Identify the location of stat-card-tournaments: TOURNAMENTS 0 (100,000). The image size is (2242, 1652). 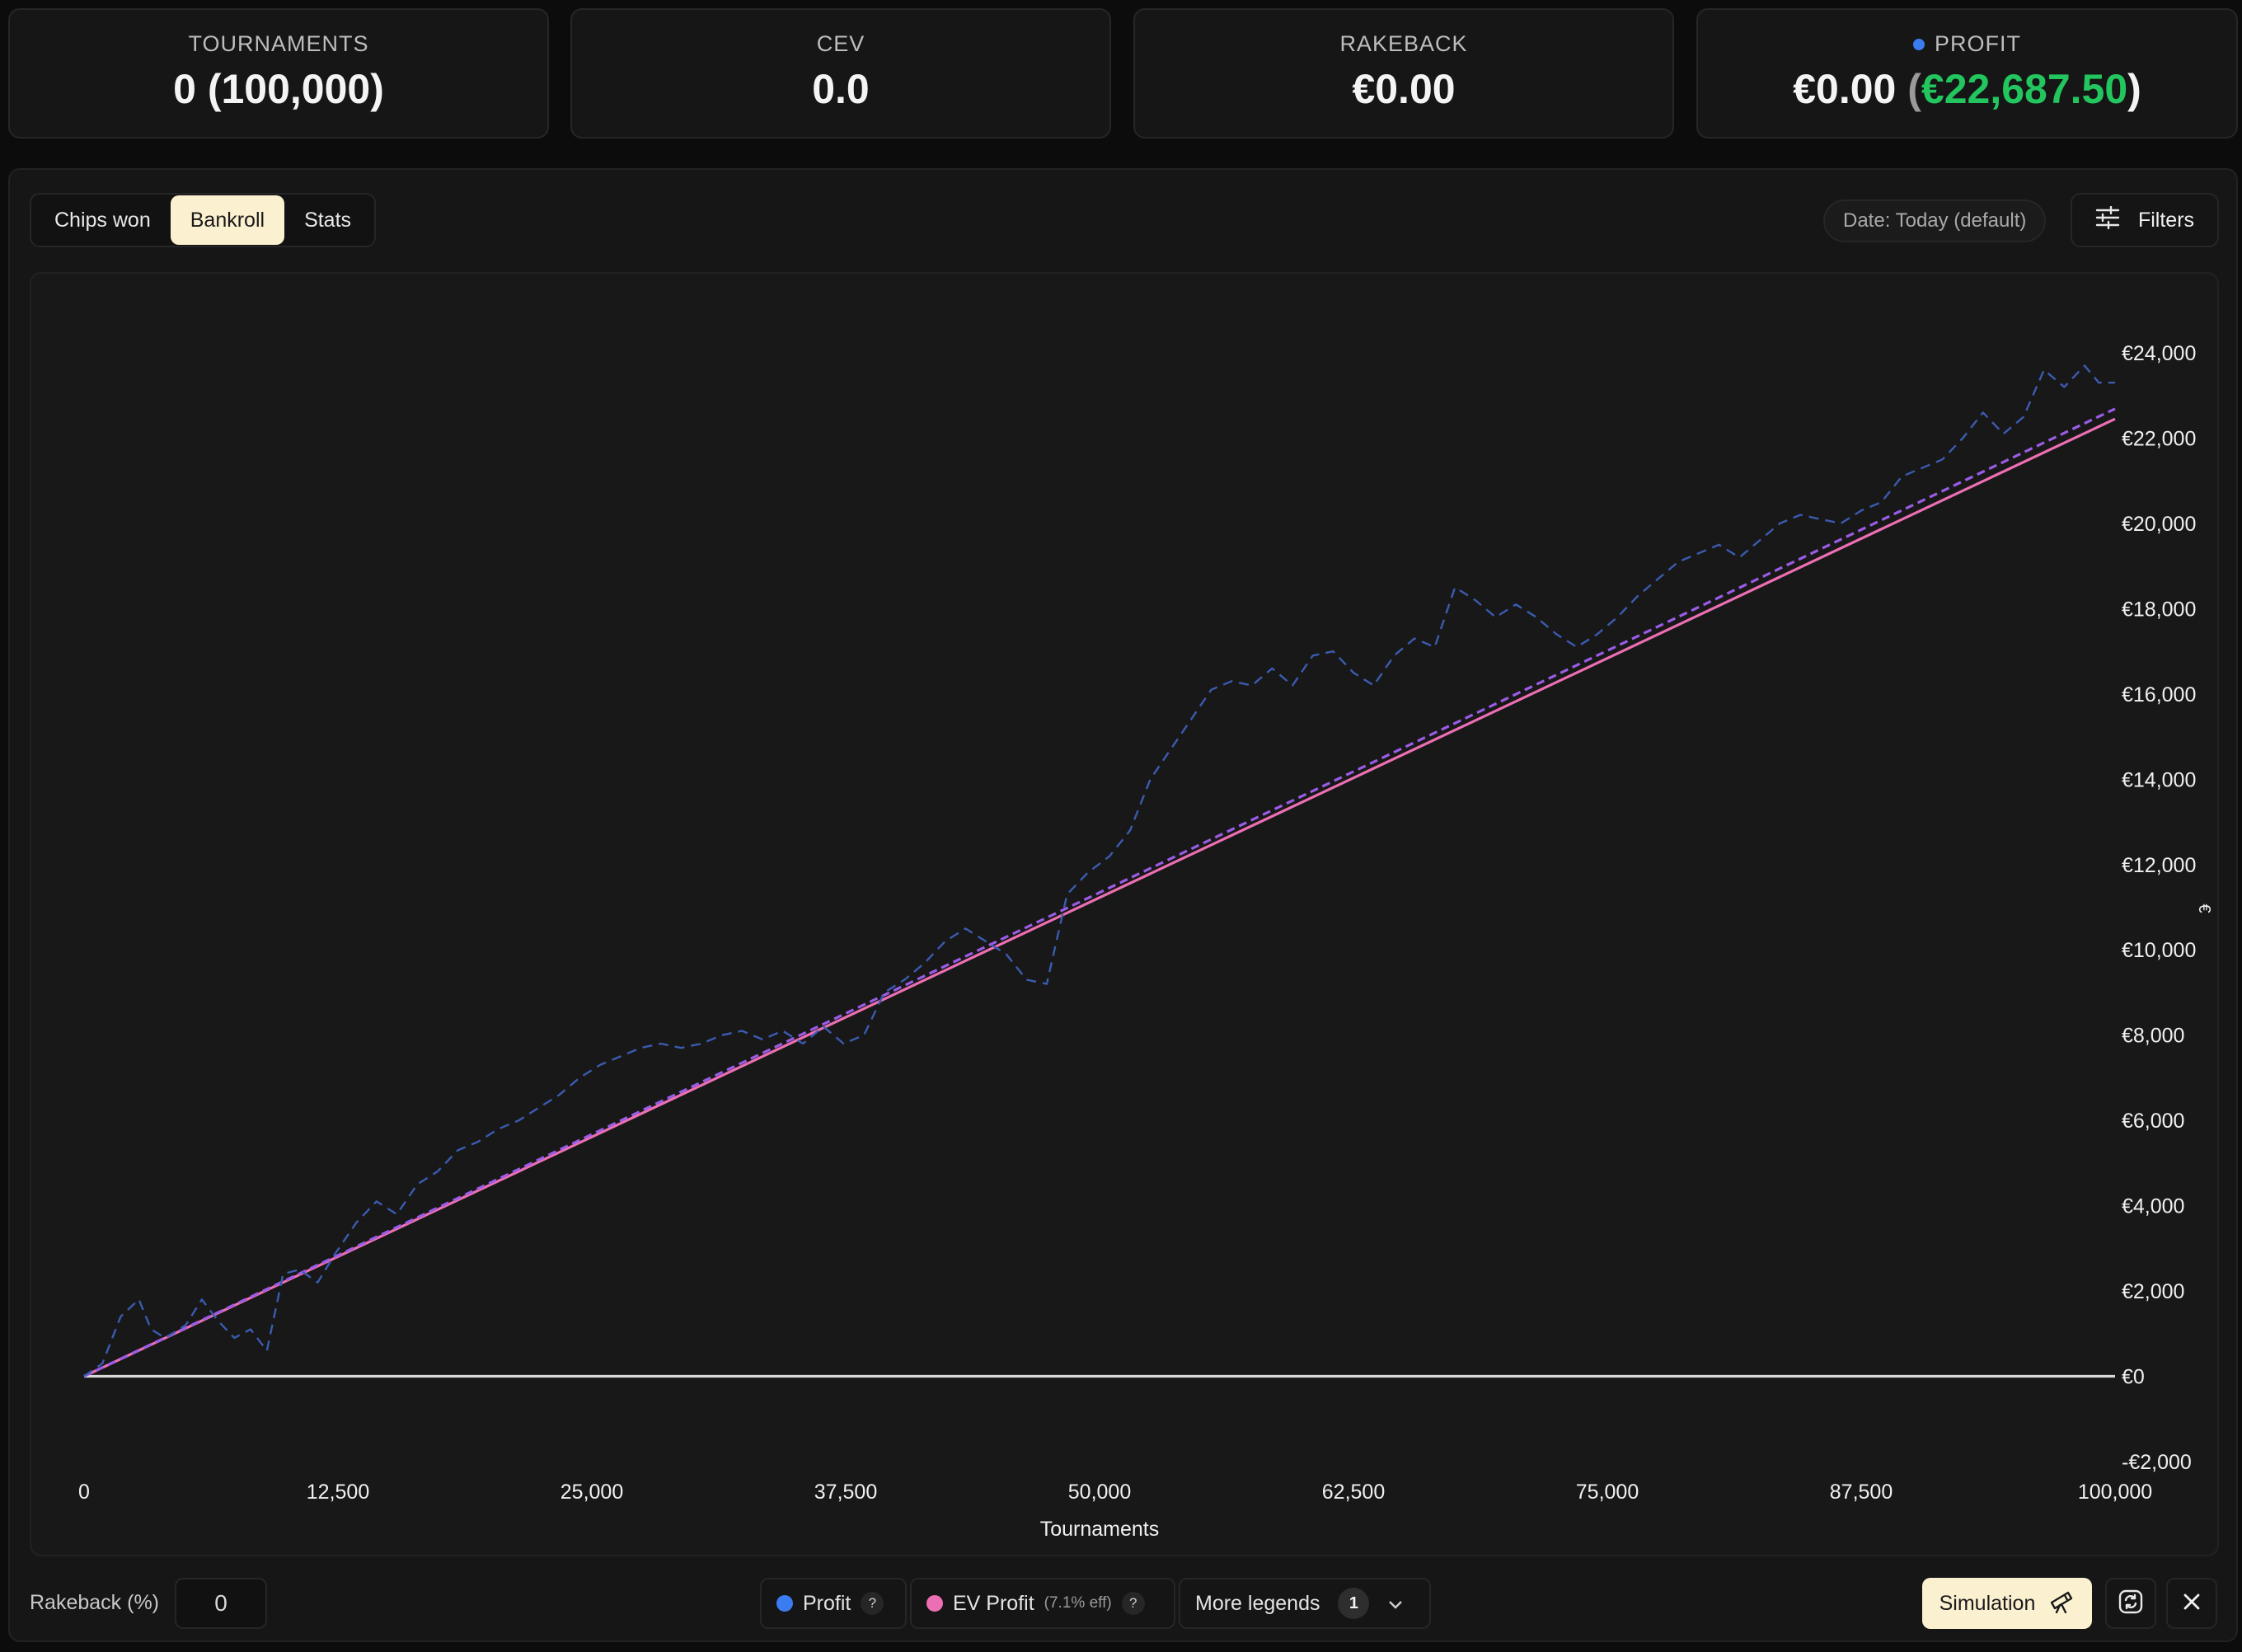
(278, 73).